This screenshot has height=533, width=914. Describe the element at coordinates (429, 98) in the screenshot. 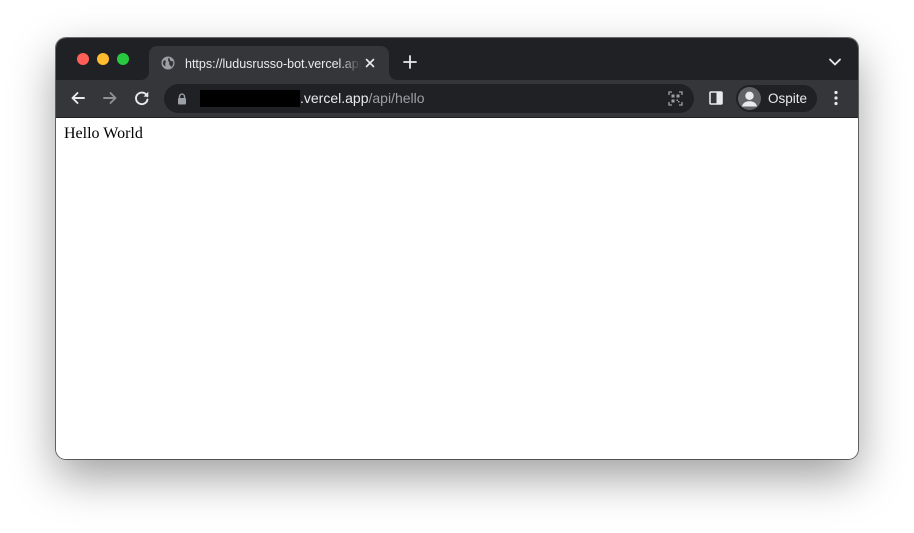

I see `address-bar: .vercel.app/api/hello` at that location.